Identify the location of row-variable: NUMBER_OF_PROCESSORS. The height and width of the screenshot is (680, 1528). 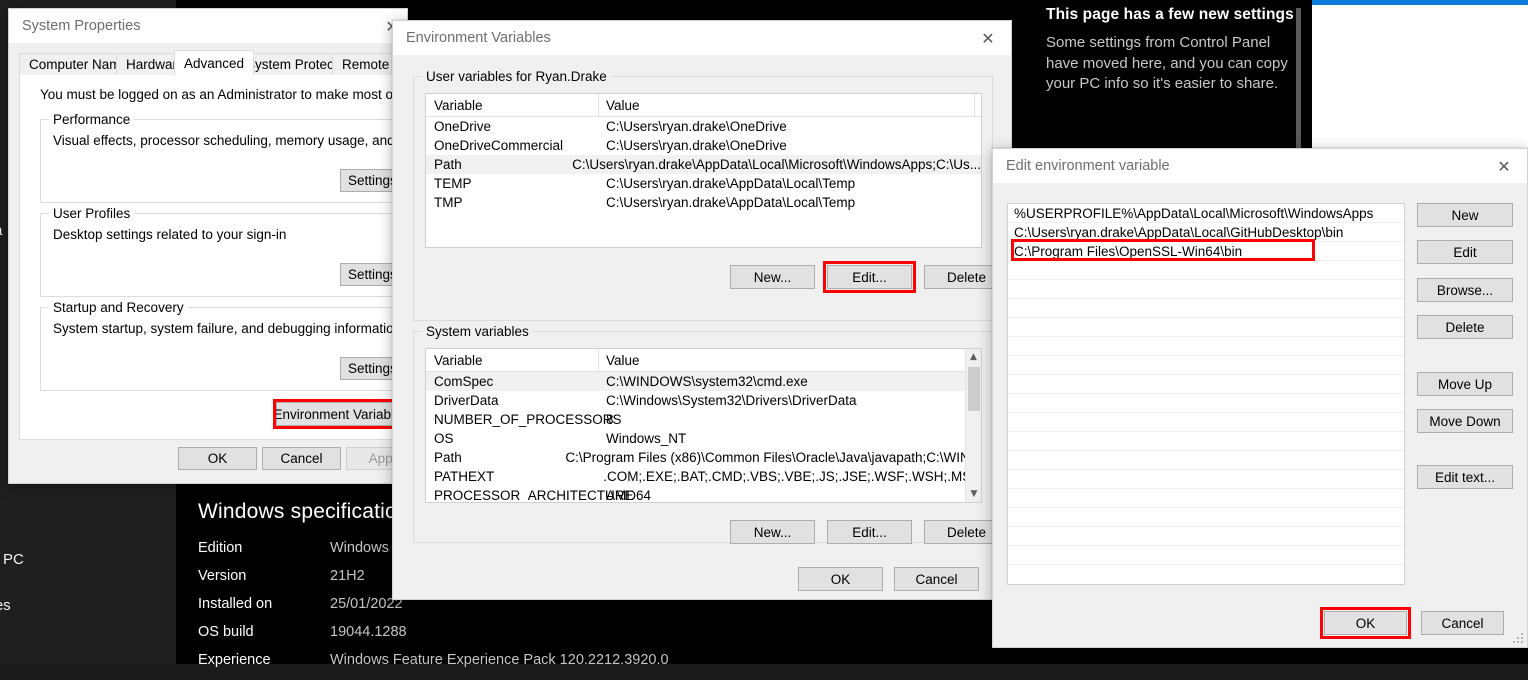
(528, 419).